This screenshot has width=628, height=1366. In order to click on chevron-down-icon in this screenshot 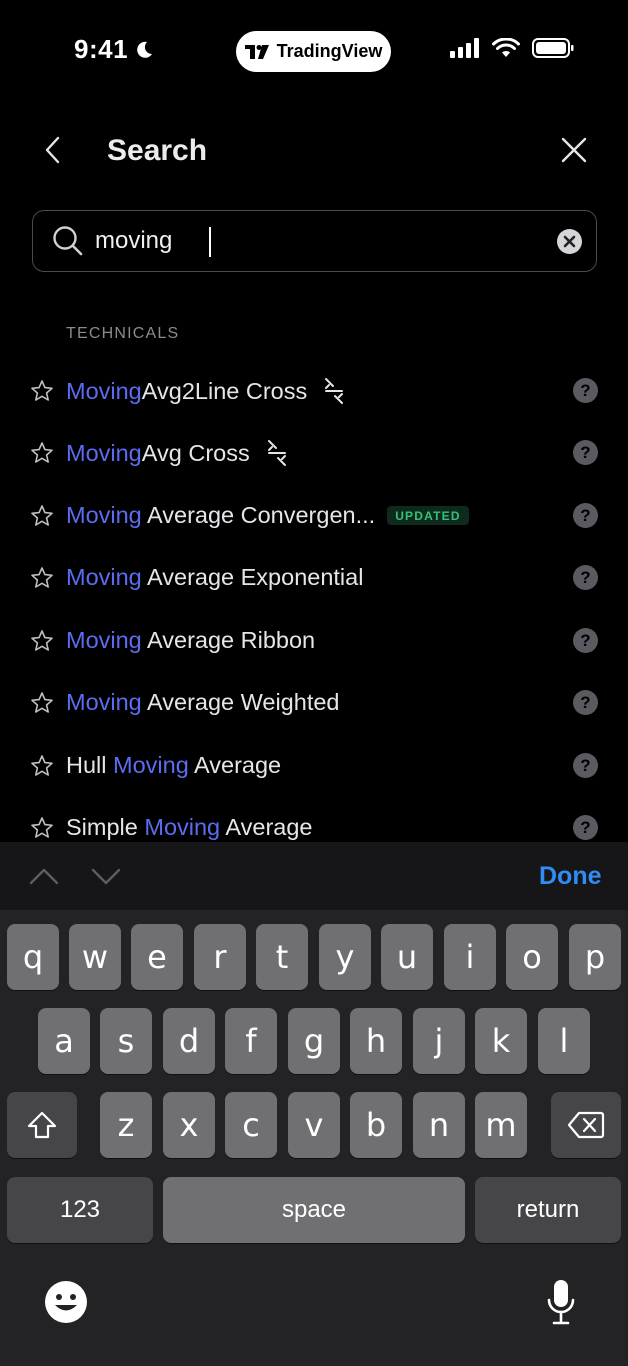, I will do `click(106, 876)`.